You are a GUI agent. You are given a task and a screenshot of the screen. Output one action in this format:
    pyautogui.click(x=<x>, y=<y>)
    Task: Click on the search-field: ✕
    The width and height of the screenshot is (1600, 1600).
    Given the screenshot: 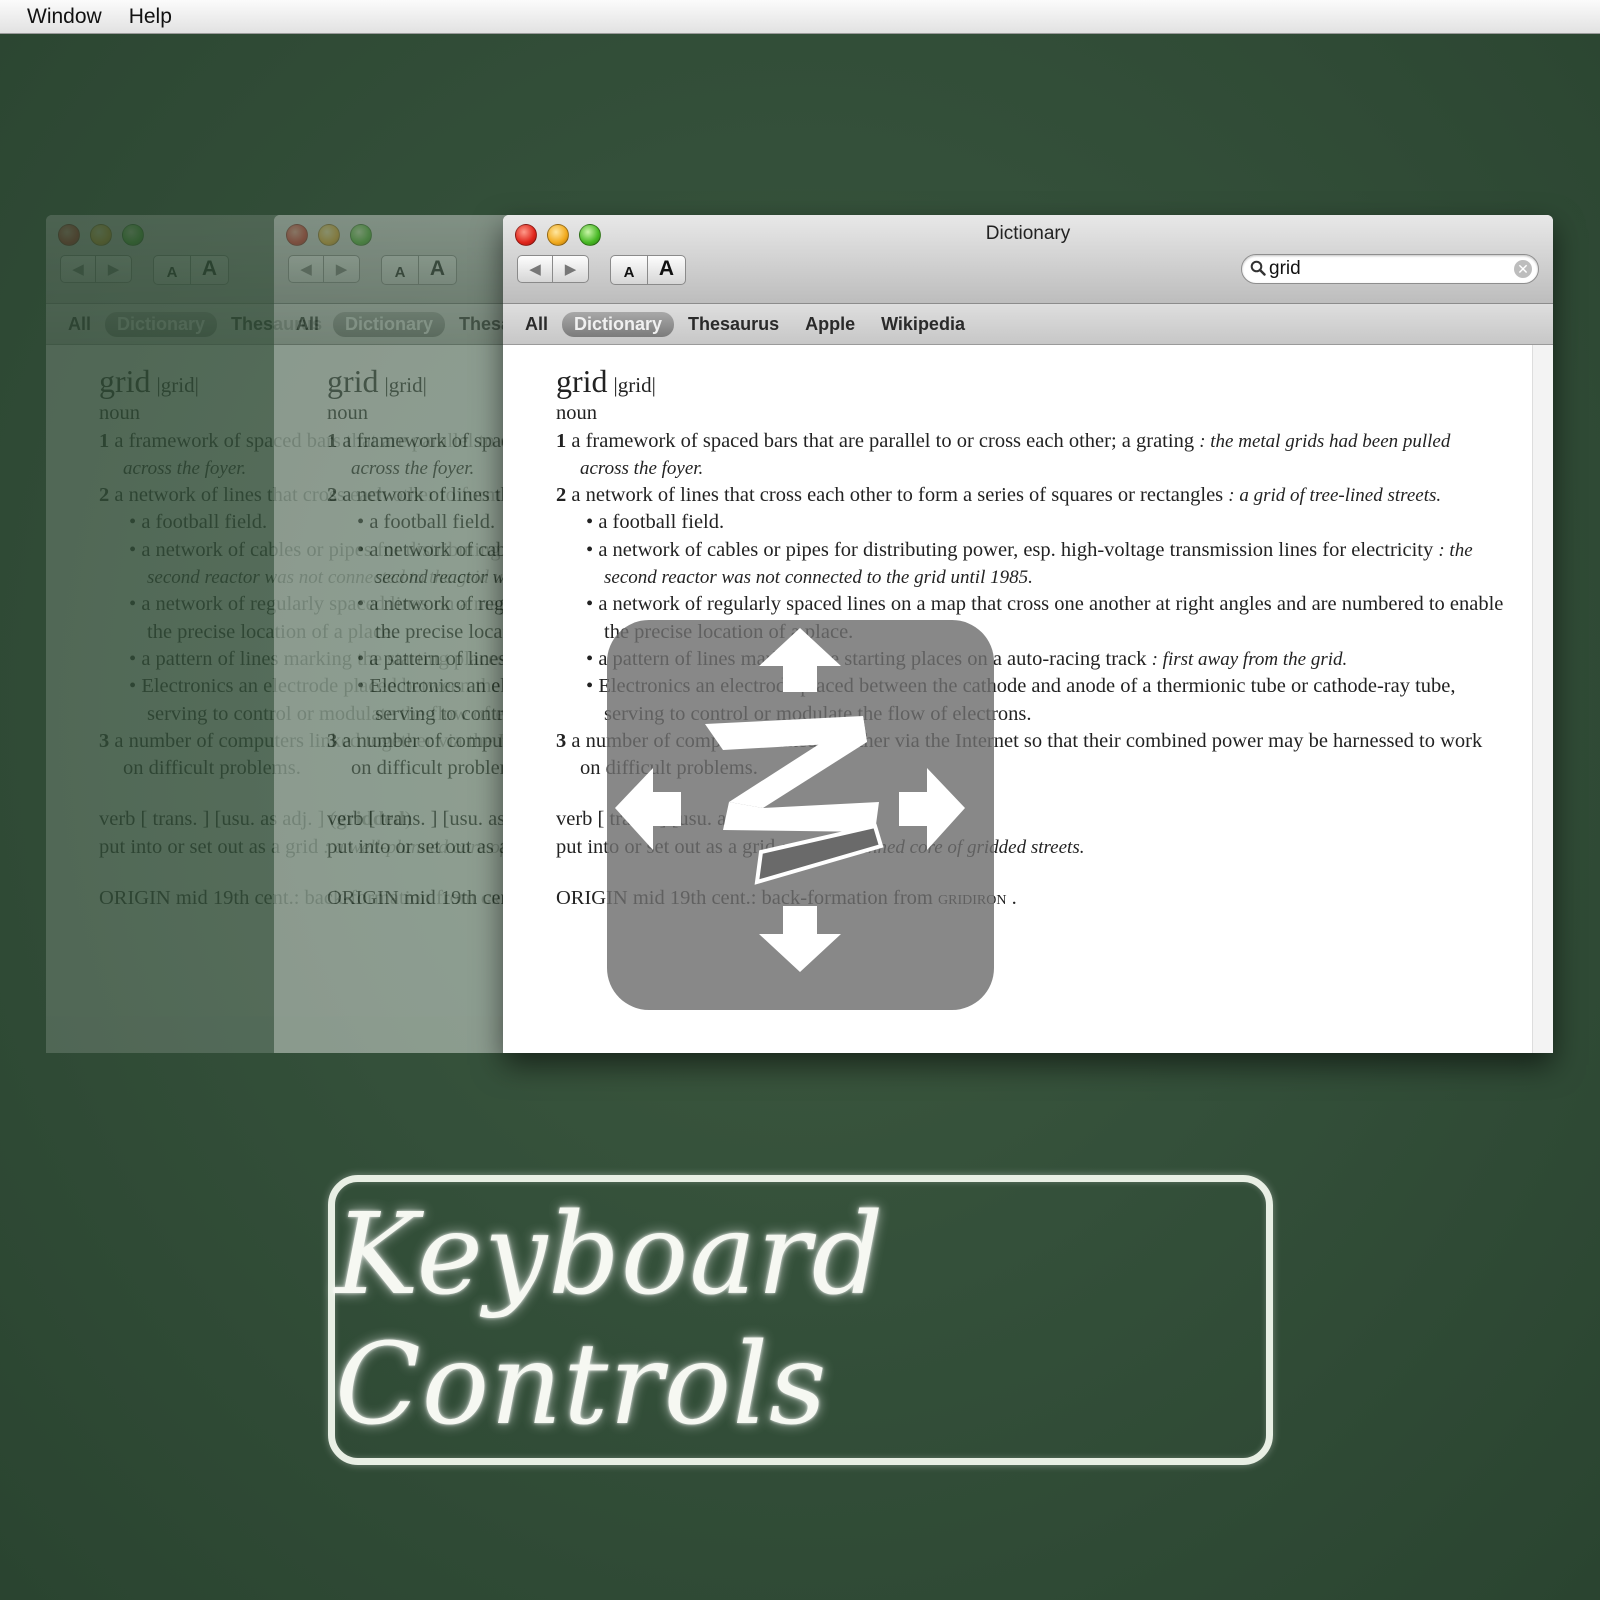 What is the action you would take?
    pyautogui.click(x=1390, y=269)
    